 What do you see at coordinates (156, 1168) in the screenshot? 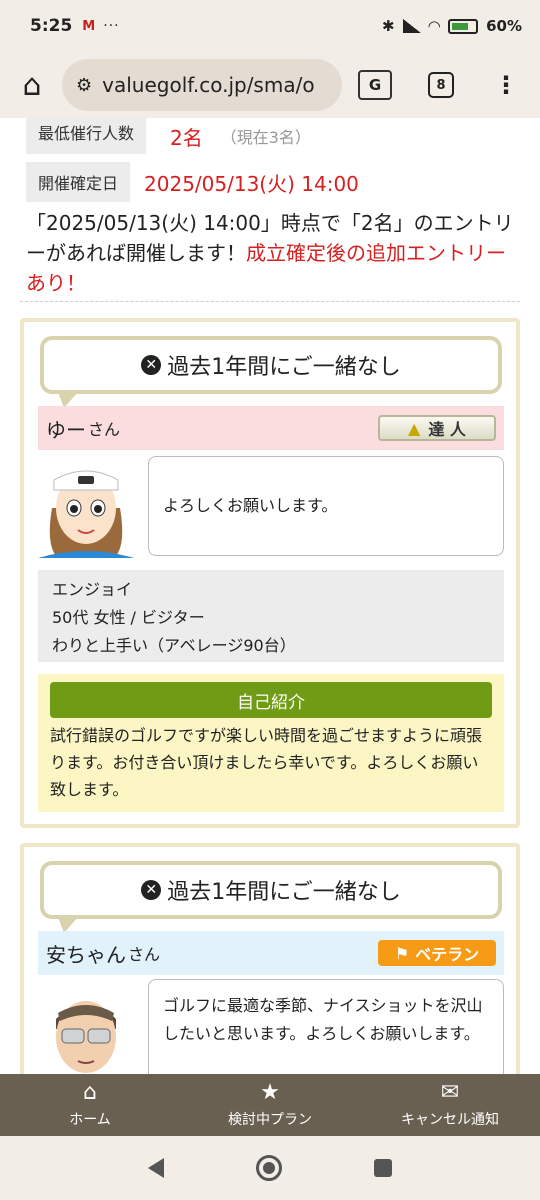
I see `back-icon` at bounding box center [156, 1168].